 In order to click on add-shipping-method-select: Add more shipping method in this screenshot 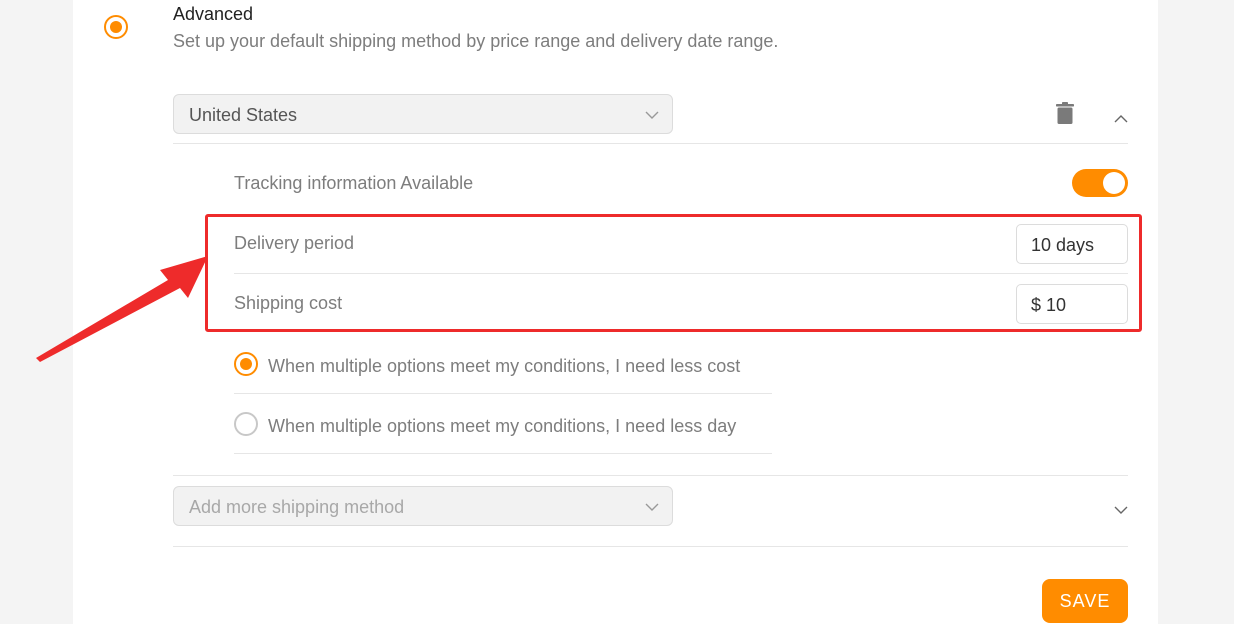, I will do `click(423, 506)`.